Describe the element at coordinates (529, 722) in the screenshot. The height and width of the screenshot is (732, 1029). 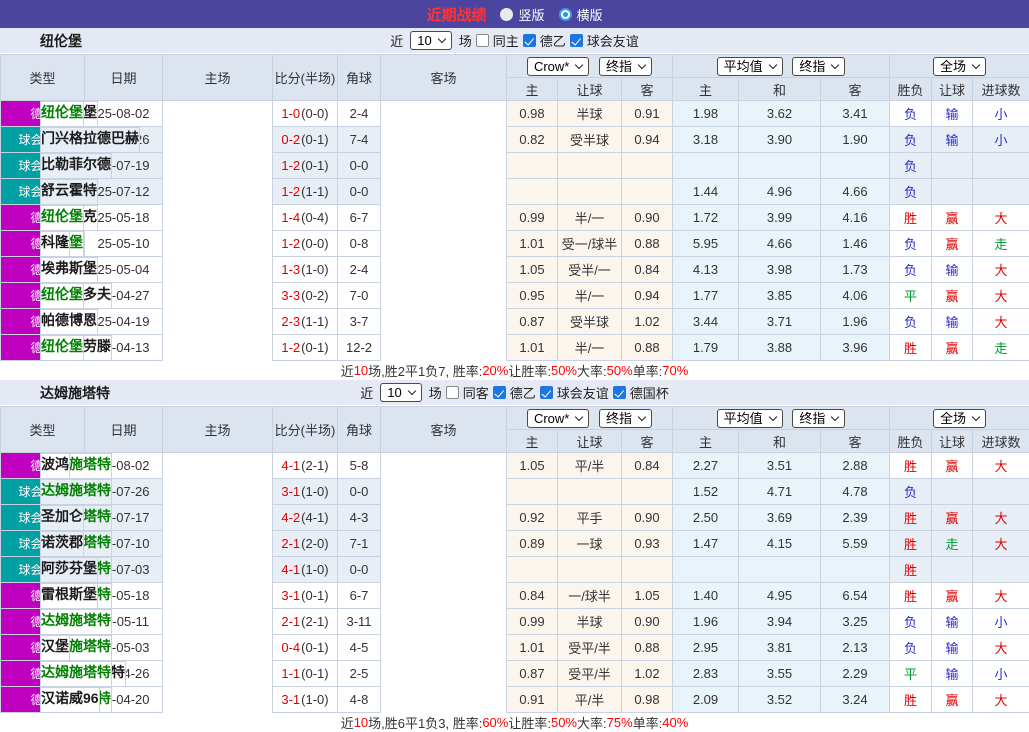
I see `summary-segment: 让胜率:` at that location.